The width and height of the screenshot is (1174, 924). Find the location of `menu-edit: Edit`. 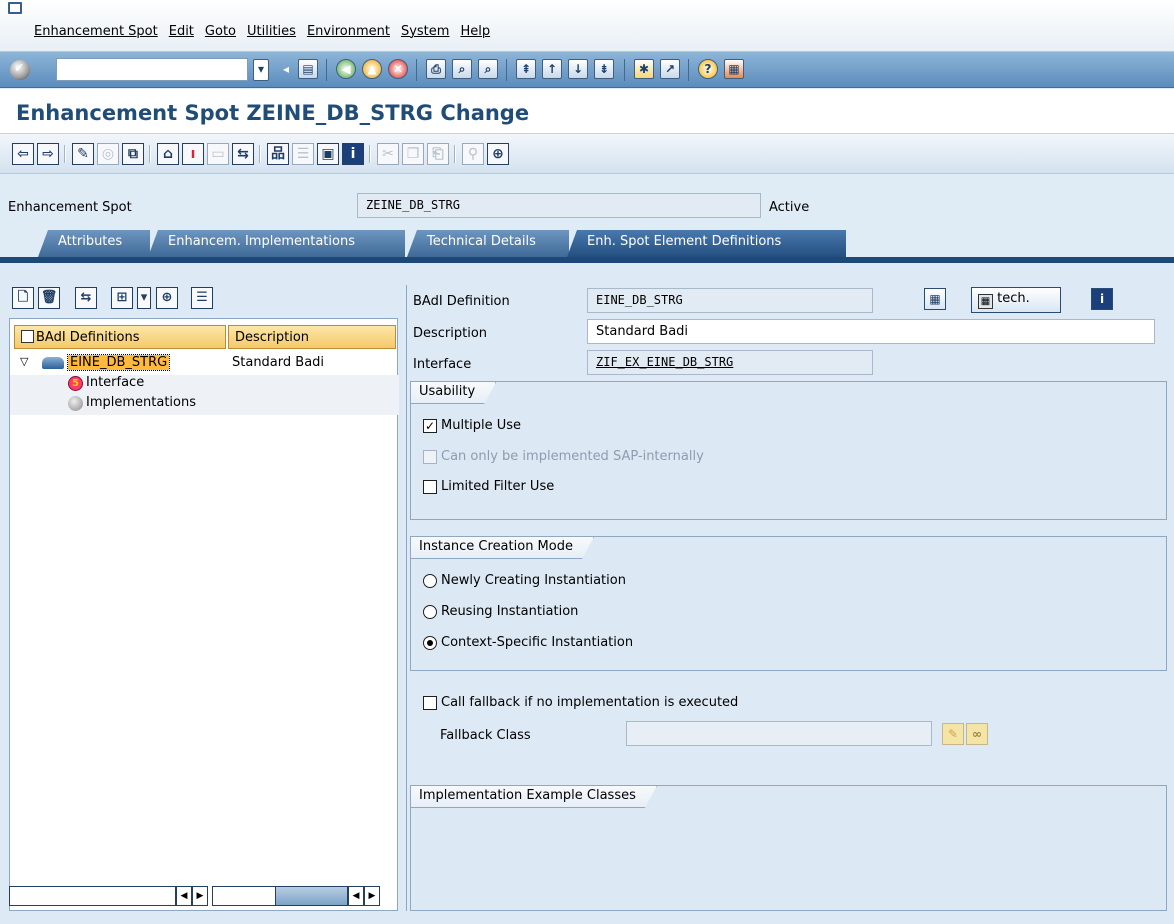

menu-edit: Edit is located at coordinates (181, 31).